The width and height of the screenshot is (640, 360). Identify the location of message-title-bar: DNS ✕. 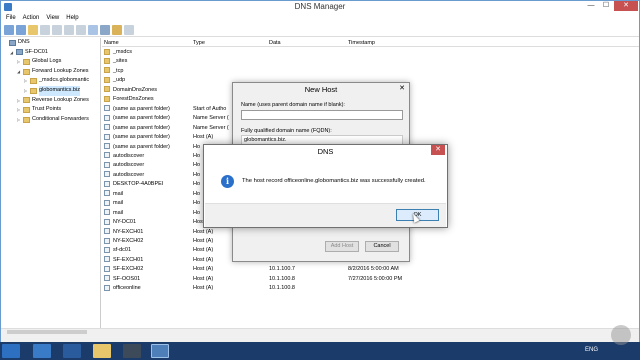
(325, 151).